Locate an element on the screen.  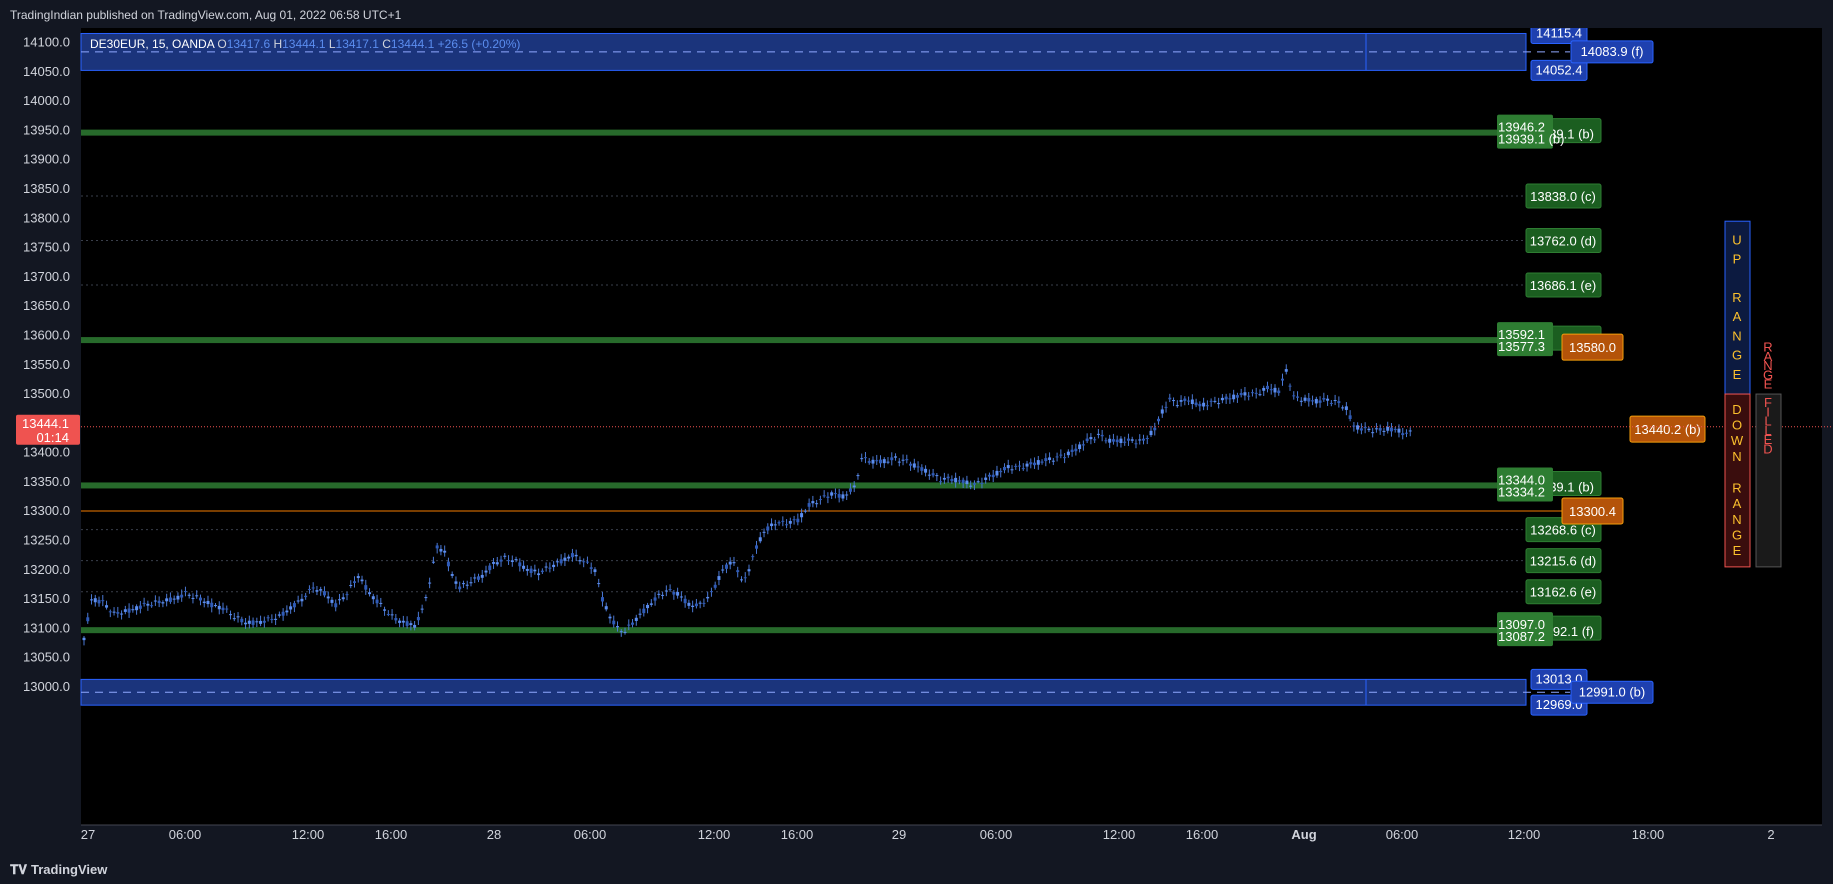
legend-part: 13417.1 is located at coordinates (359, 44).